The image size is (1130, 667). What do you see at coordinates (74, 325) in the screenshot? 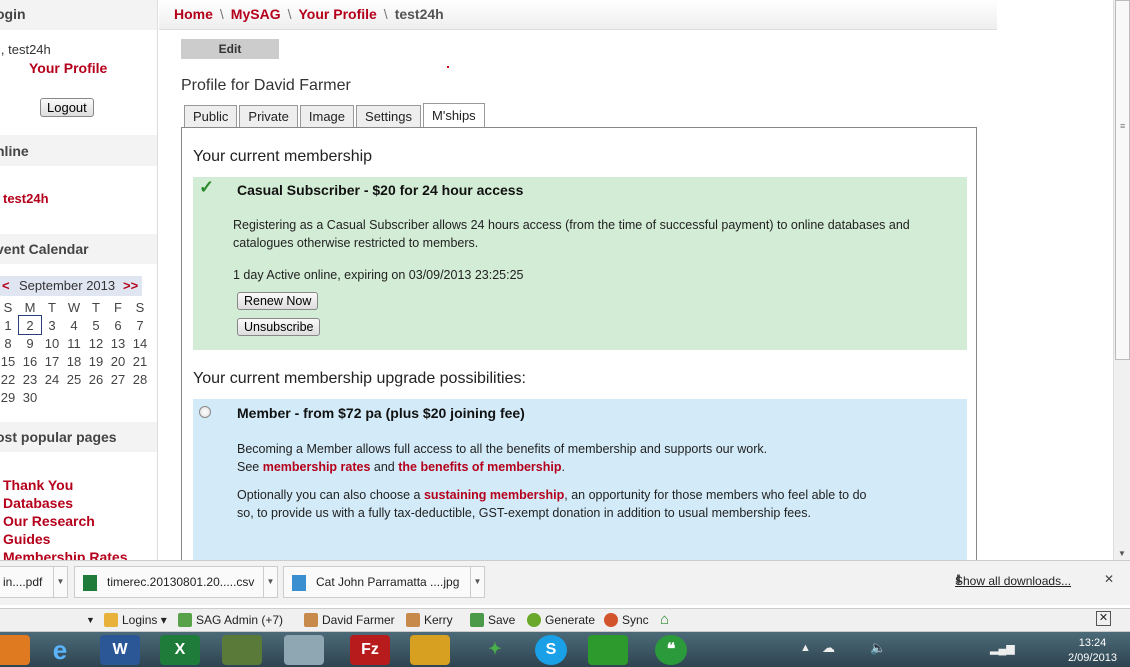
I see `calendar-day: 4` at bounding box center [74, 325].